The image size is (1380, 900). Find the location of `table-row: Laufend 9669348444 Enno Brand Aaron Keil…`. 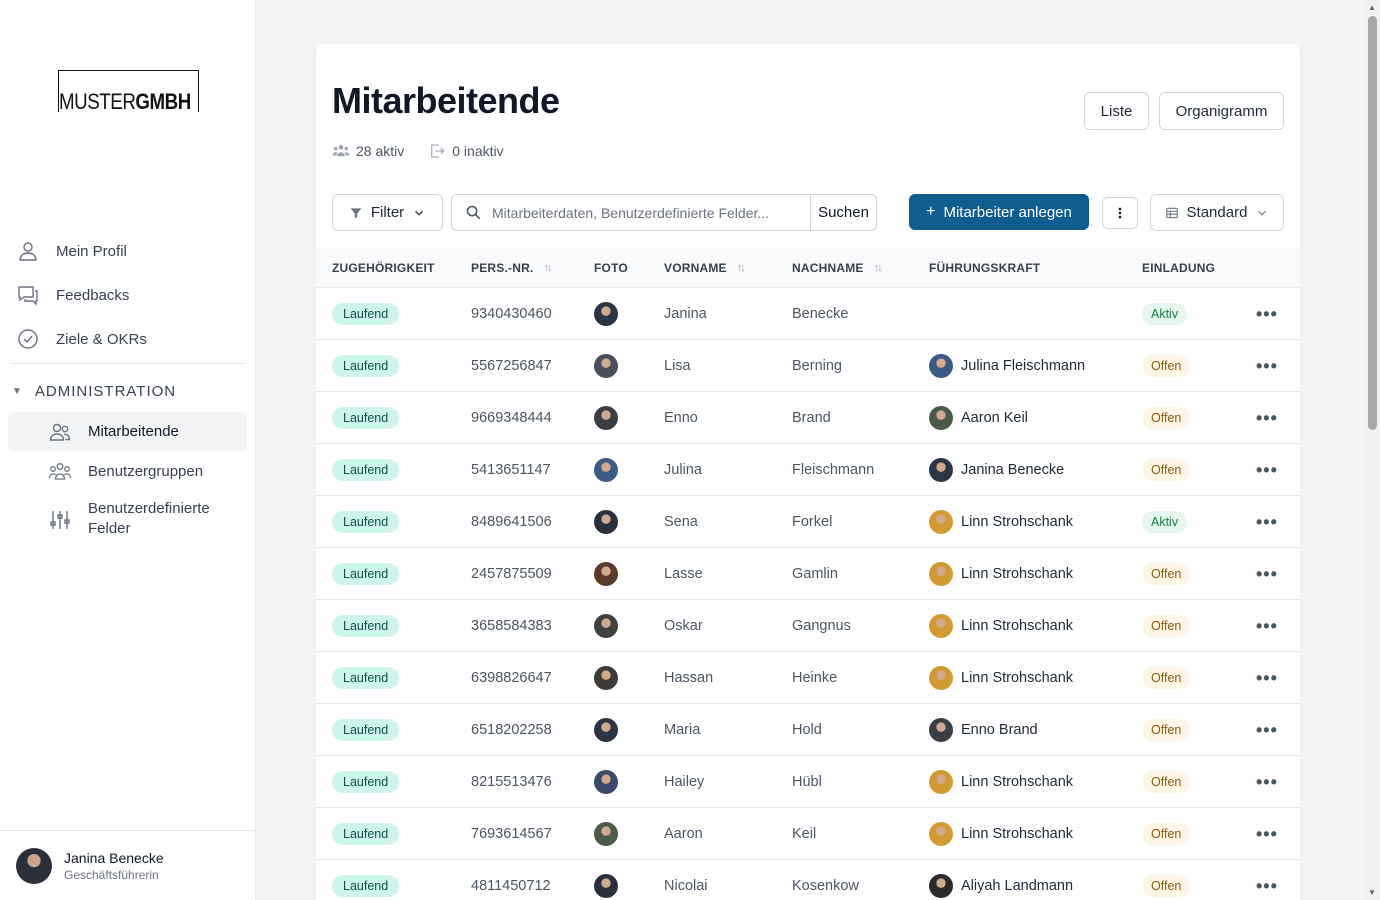

table-row: Laufend 9669348444 Enno Brand Aaron Keil… is located at coordinates (808, 418).